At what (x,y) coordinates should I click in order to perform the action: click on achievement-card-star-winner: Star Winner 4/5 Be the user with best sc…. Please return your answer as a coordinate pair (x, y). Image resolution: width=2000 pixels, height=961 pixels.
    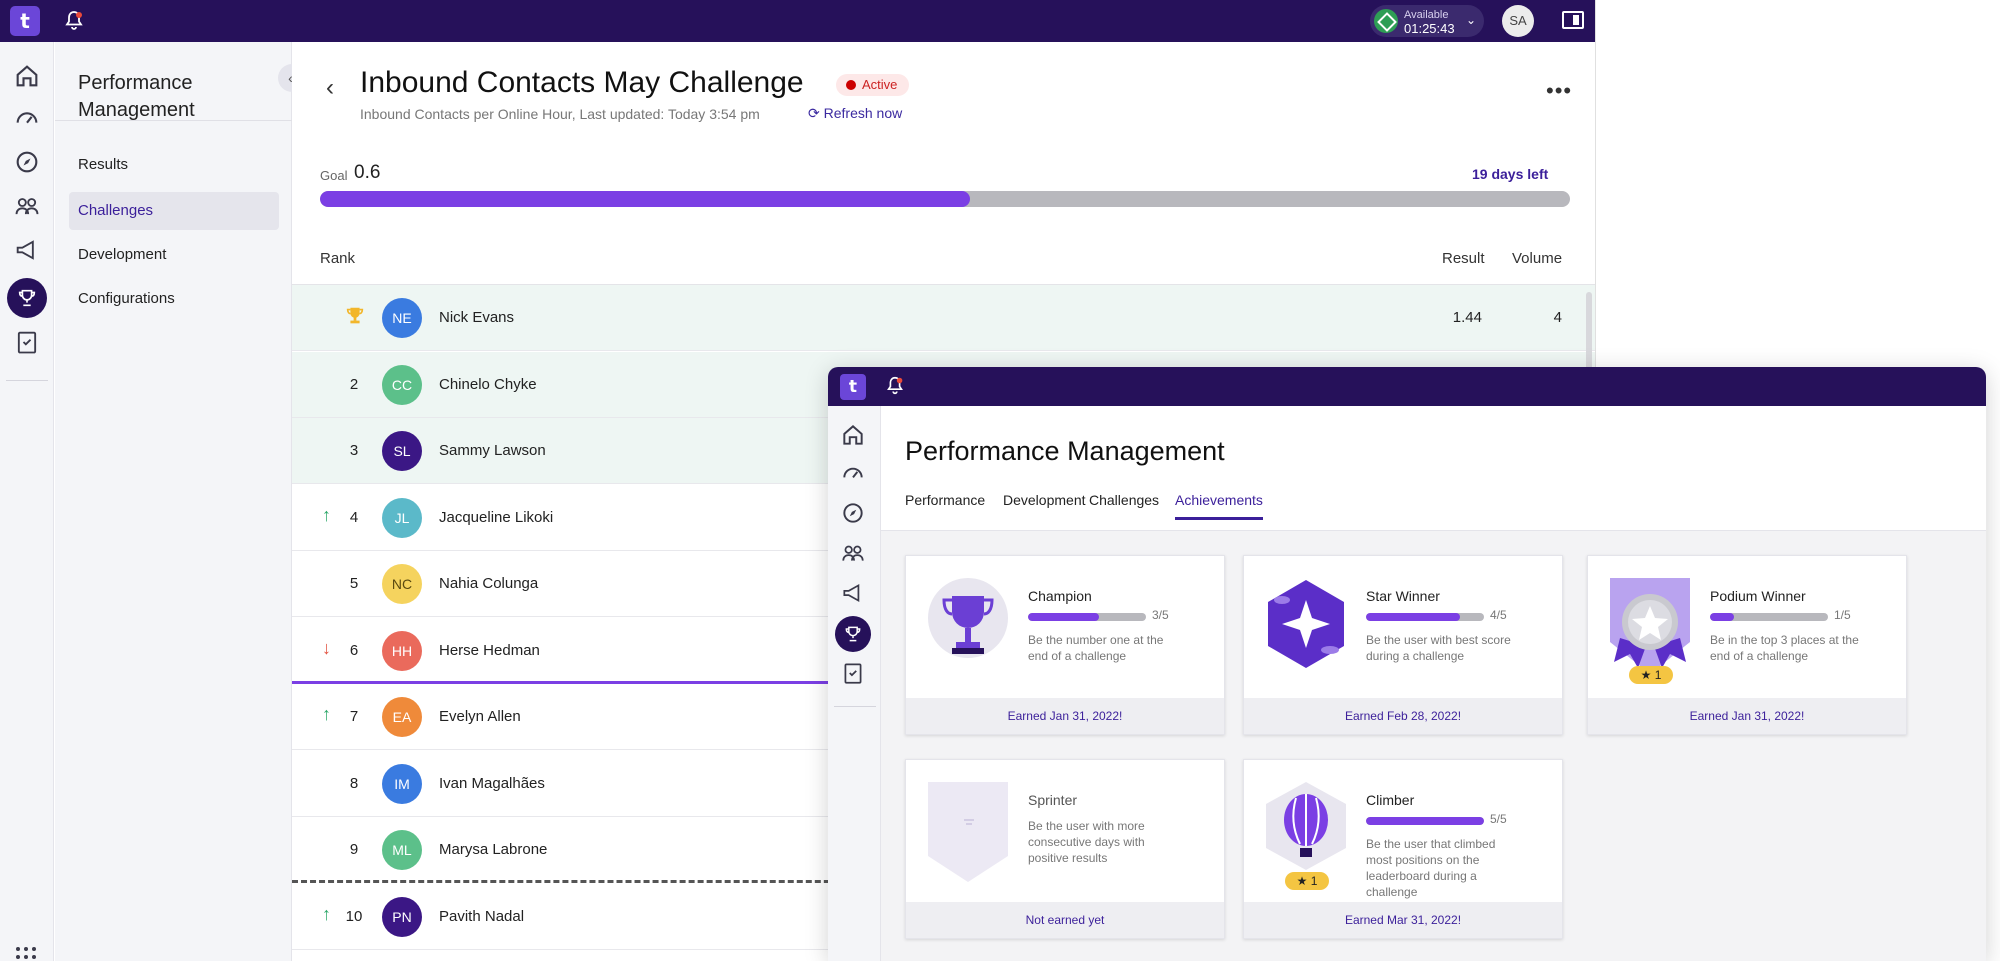
    Looking at the image, I should click on (1403, 645).